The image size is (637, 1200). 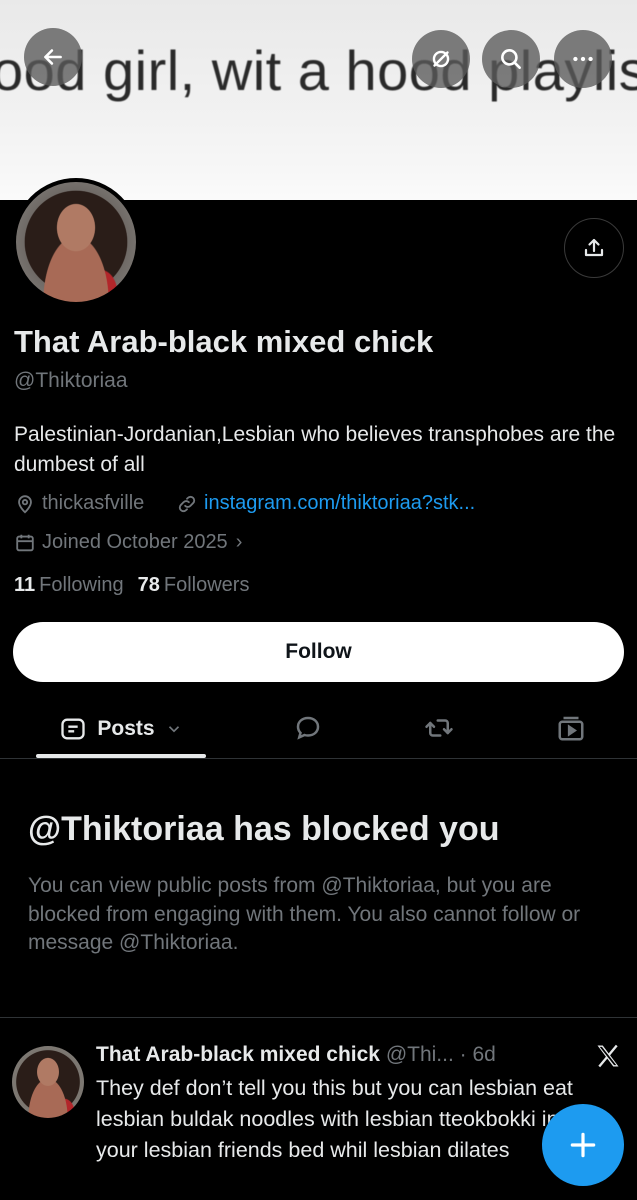 What do you see at coordinates (608, 1056) in the screenshot?
I see `x-logo-icon` at bounding box center [608, 1056].